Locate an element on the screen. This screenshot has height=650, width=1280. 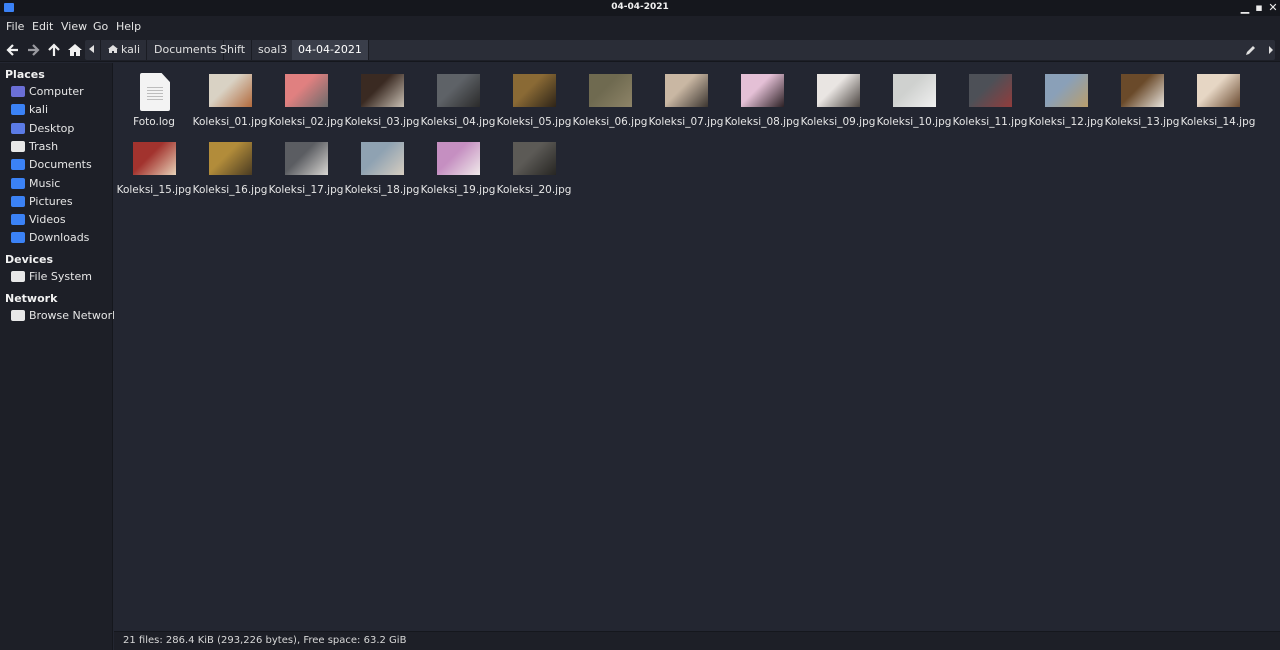
menu-view: View is located at coordinates (74, 26).